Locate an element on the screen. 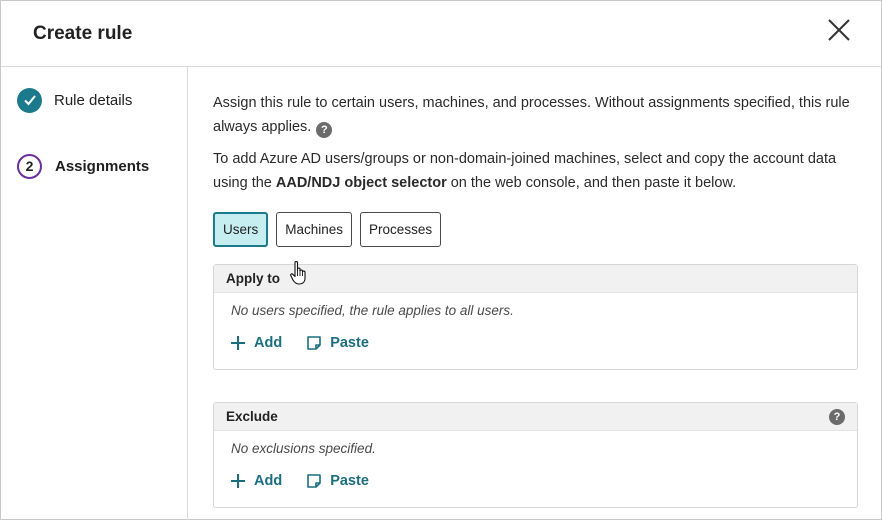 Image resolution: width=882 pixels, height=520 pixels. apply-to-heading: Apply to is located at coordinates (535, 279).